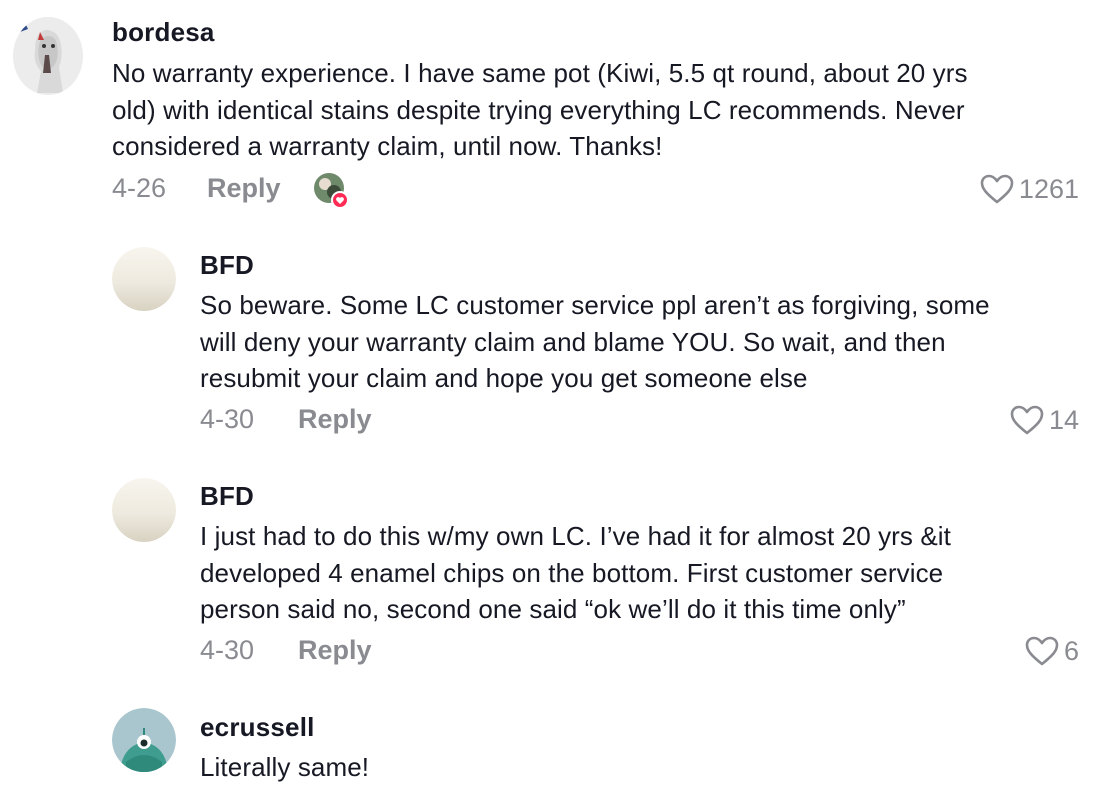 This screenshot has width=1102, height=788. Describe the element at coordinates (1063, 419) in the screenshot. I see `like-count: 14` at that location.